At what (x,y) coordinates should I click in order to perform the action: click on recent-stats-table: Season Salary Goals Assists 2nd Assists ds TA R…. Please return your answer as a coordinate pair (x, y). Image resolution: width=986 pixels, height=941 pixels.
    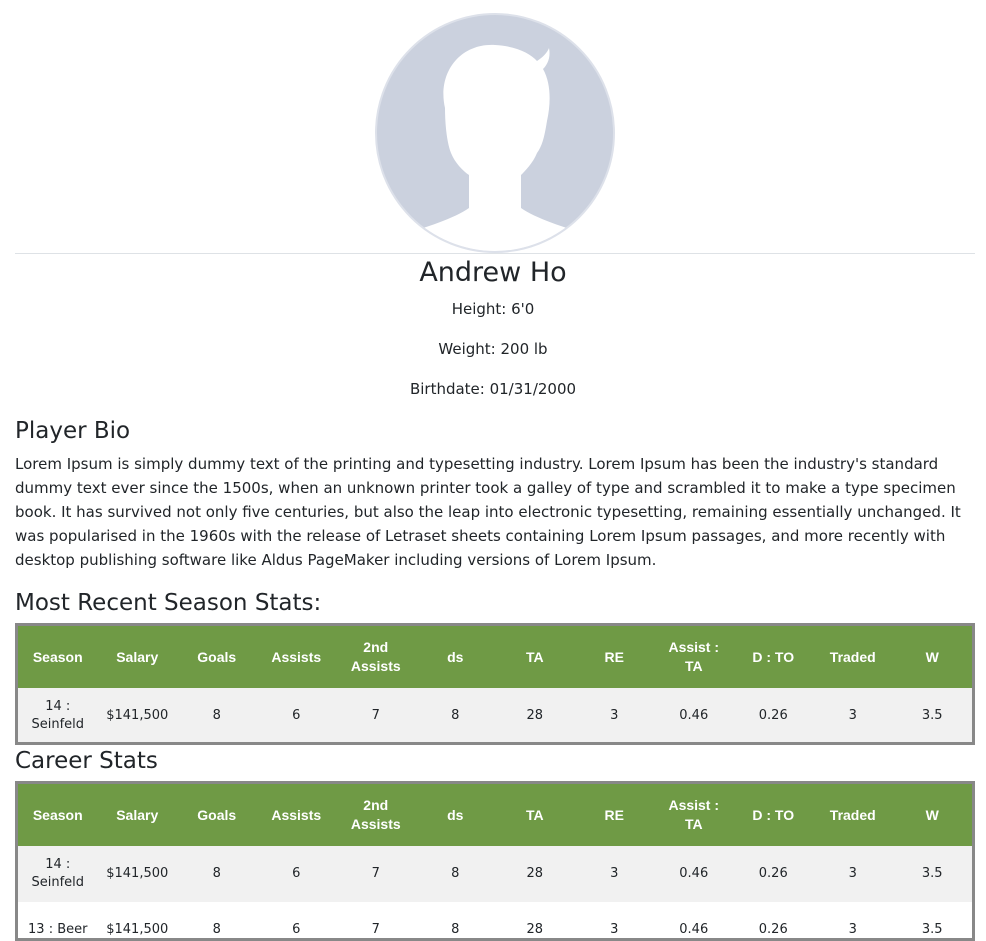
    Looking at the image, I should click on (495, 684).